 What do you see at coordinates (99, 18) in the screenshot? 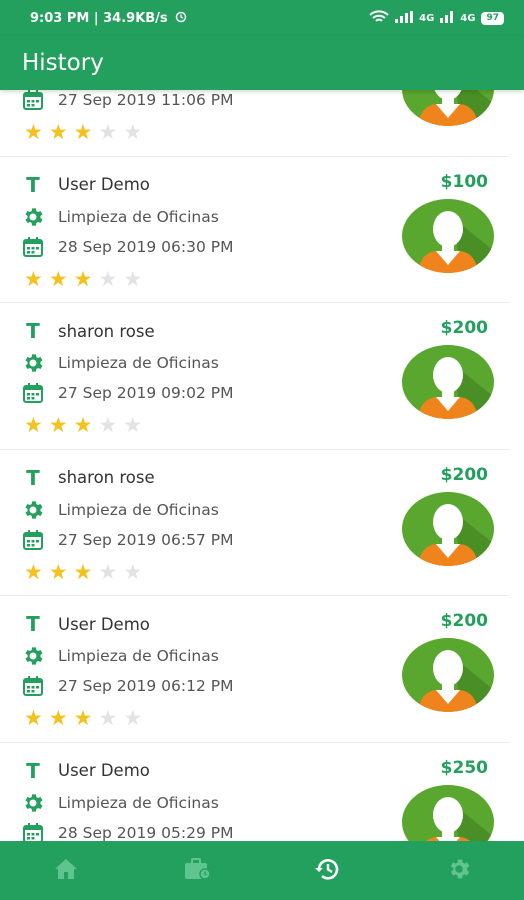
I see `status-time: 9:03 PM | 34.9KB/s` at bounding box center [99, 18].